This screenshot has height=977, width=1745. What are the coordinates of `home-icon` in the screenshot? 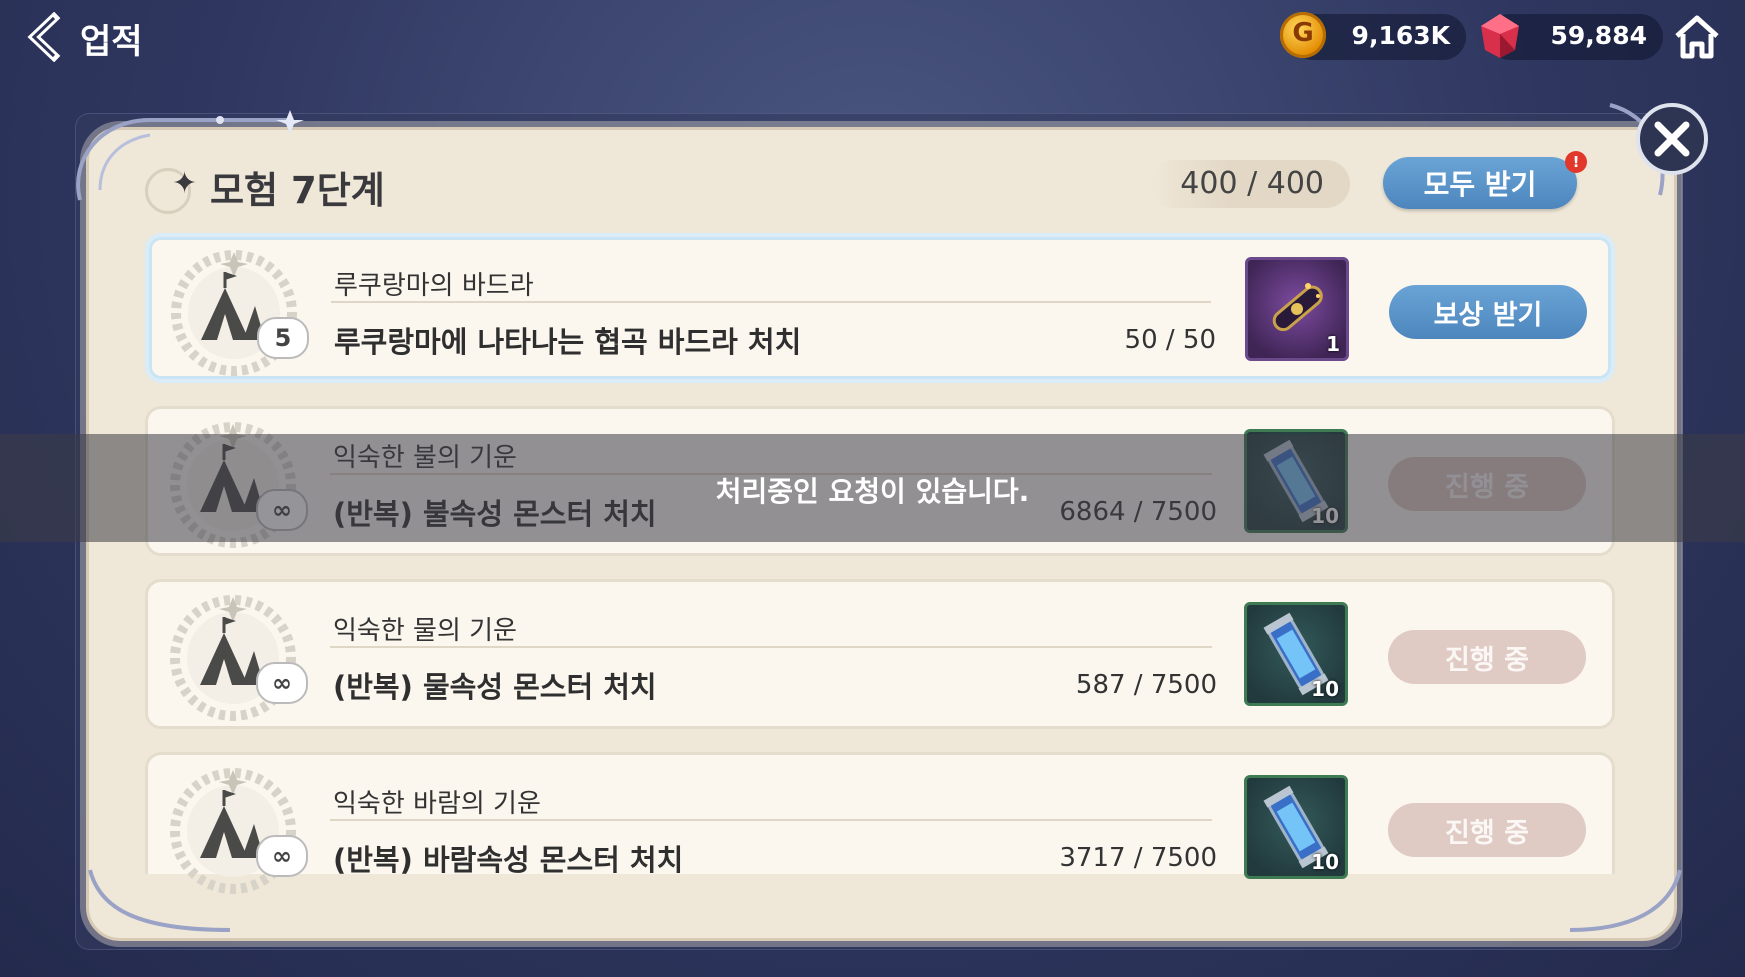 It's located at (1697, 37).